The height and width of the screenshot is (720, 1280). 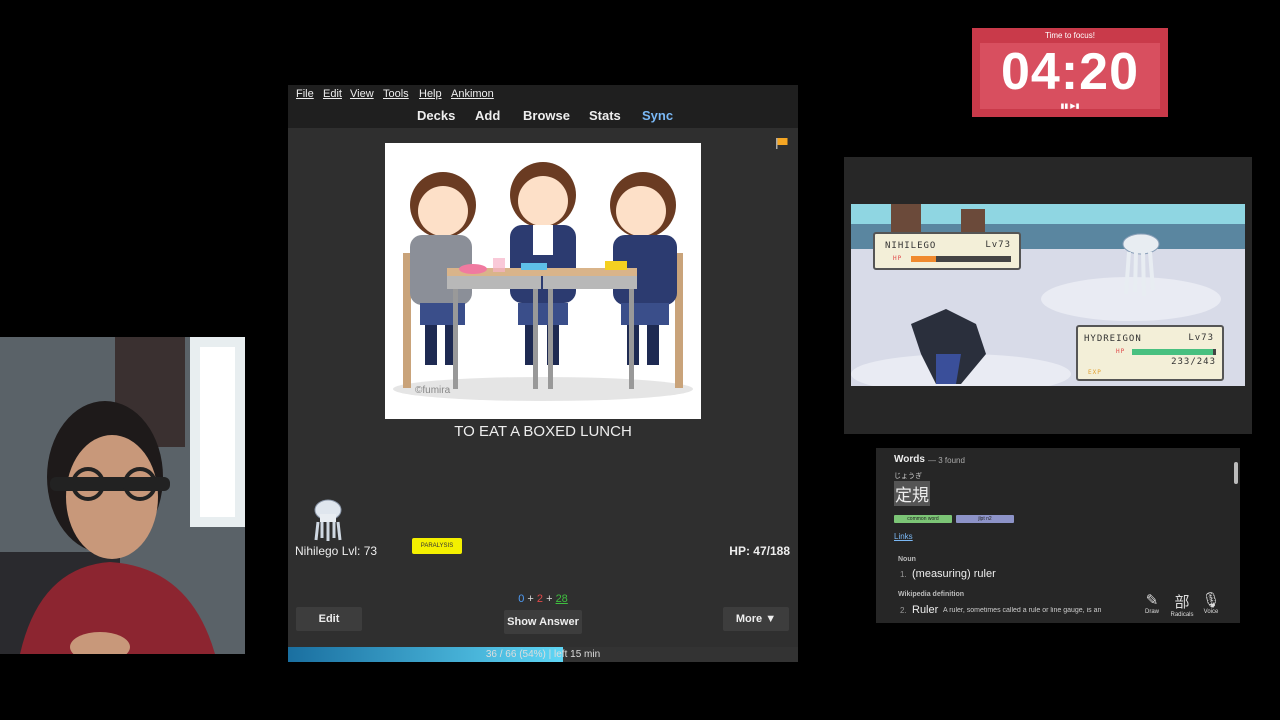 I want to click on def2-text: Ruler, so click(x=925, y=610).